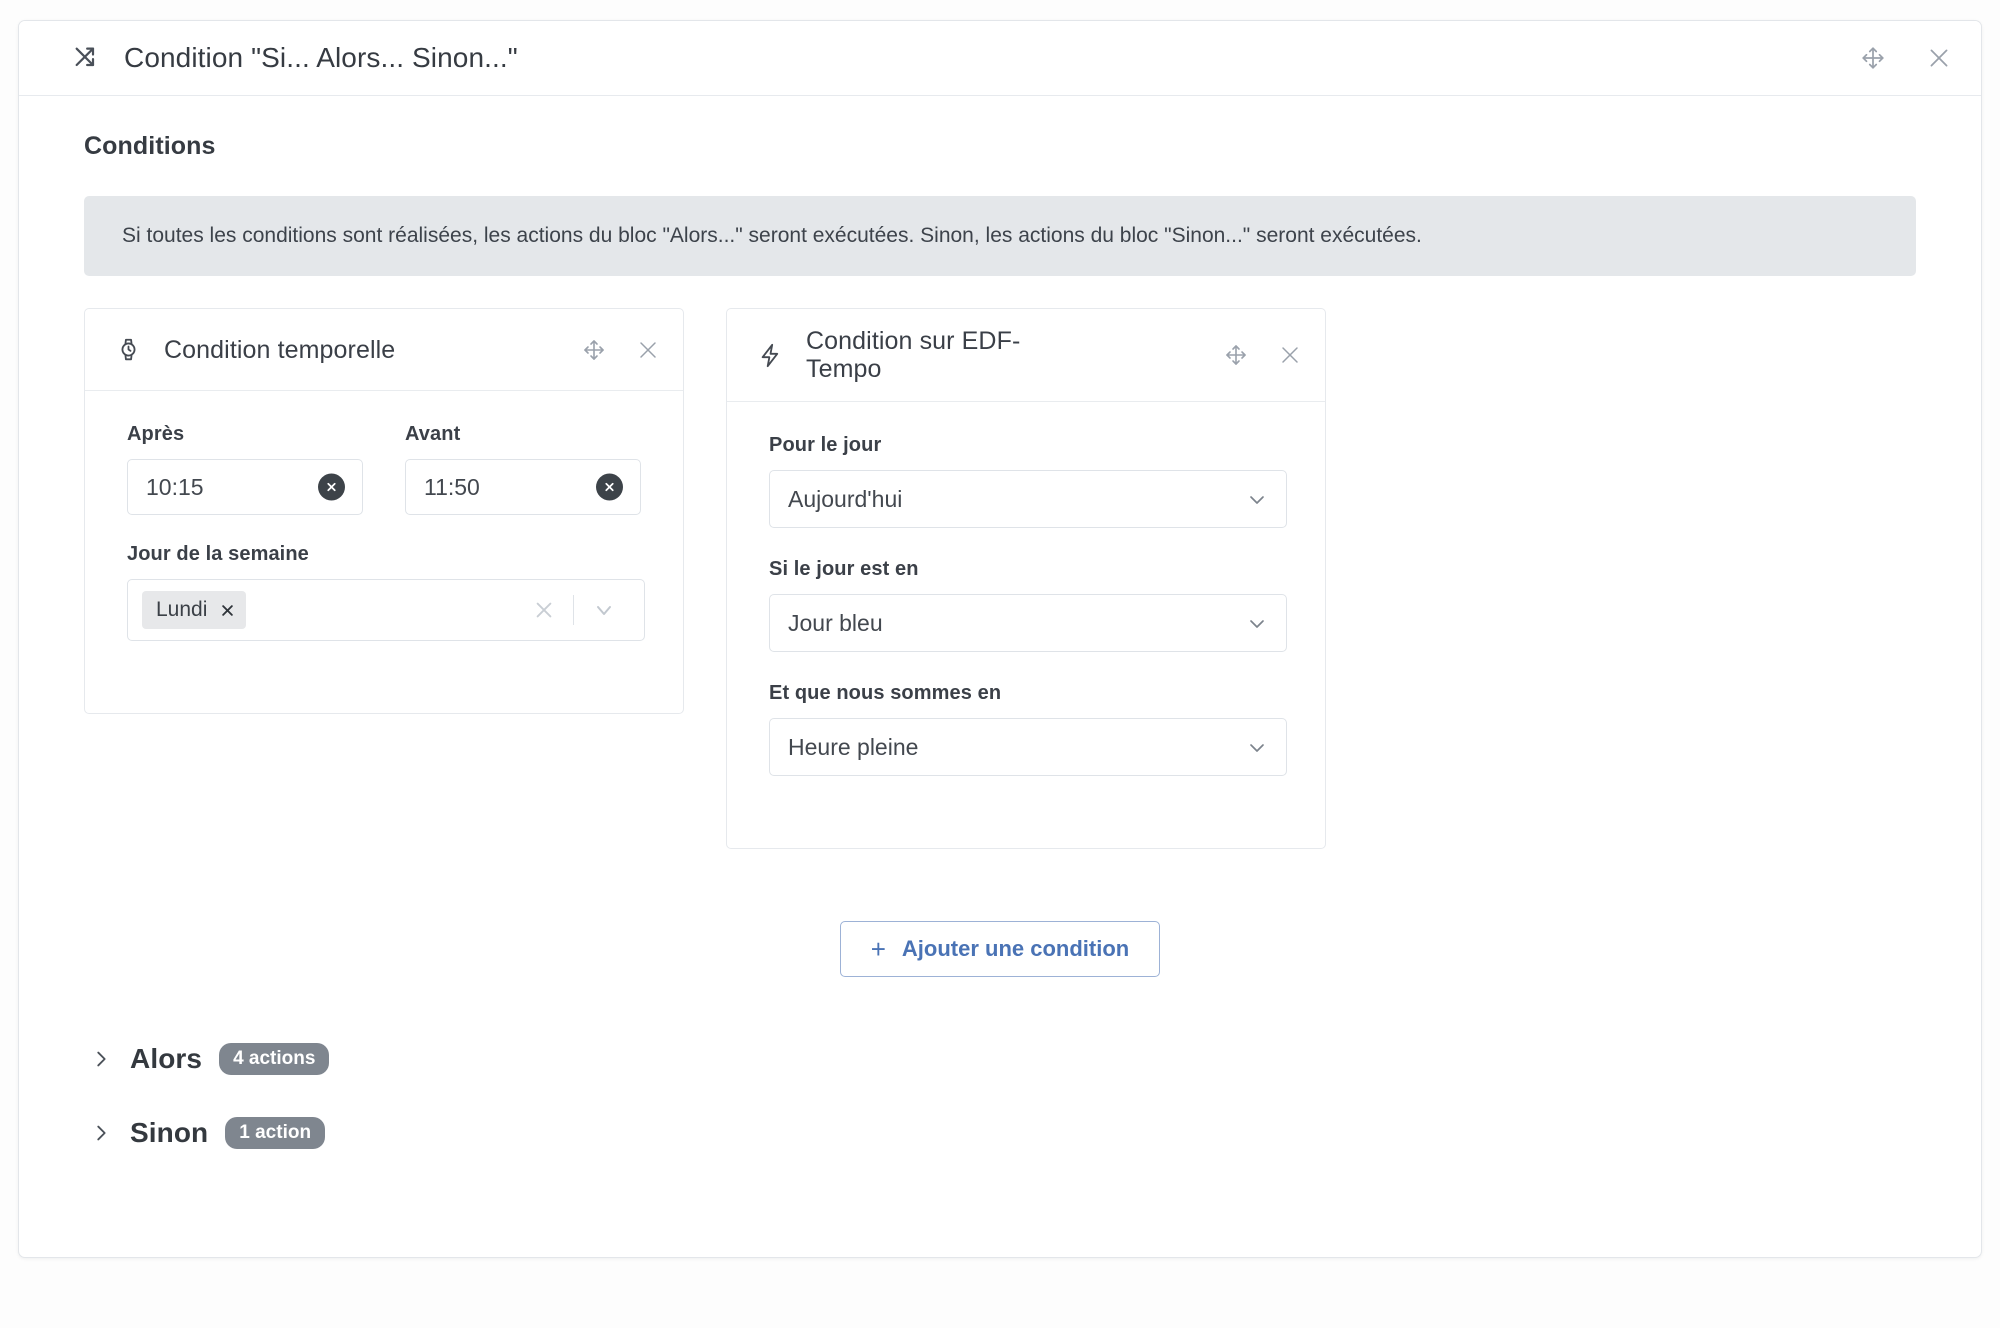 The height and width of the screenshot is (1328, 2000). I want to click on plus-icon: +, so click(878, 949).